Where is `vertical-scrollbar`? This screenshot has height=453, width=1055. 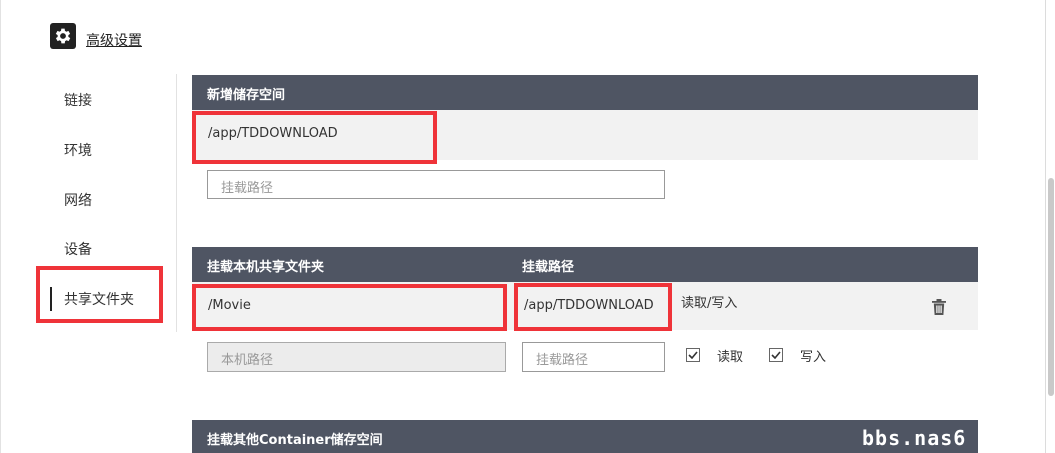 vertical-scrollbar is located at coordinates (1050, 226).